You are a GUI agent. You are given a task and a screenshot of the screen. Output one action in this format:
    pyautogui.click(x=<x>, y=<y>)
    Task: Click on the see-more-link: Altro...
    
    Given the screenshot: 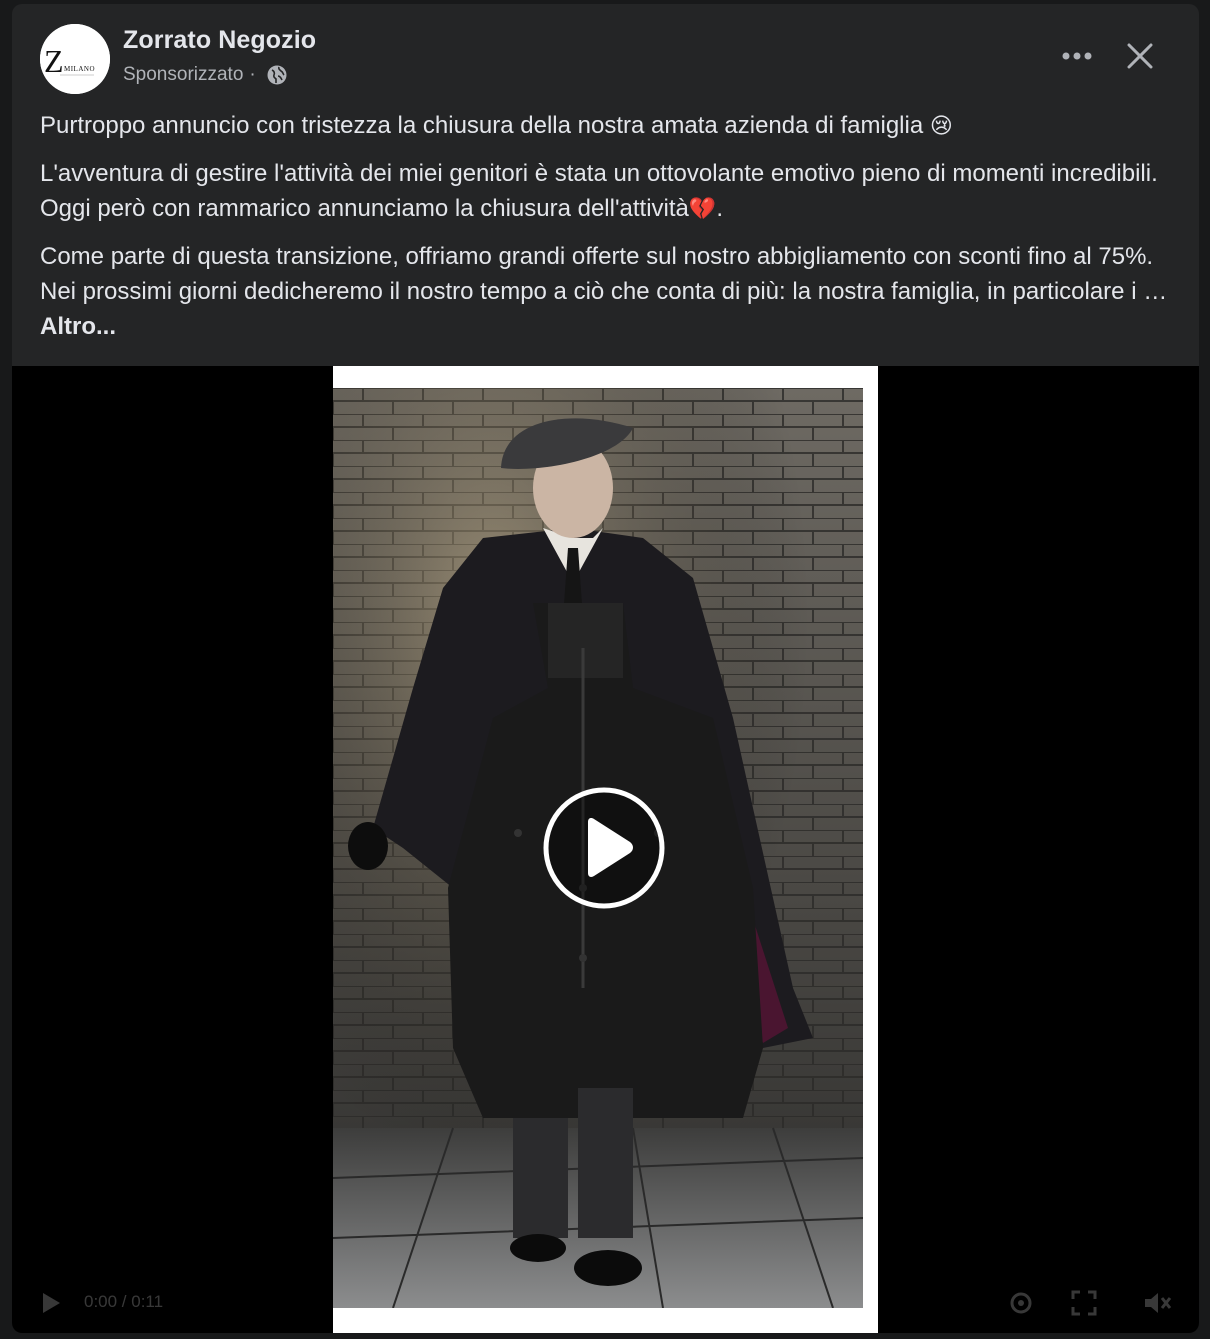 What is the action you would take?
    pyautogui.click(x=78, y=326)
    